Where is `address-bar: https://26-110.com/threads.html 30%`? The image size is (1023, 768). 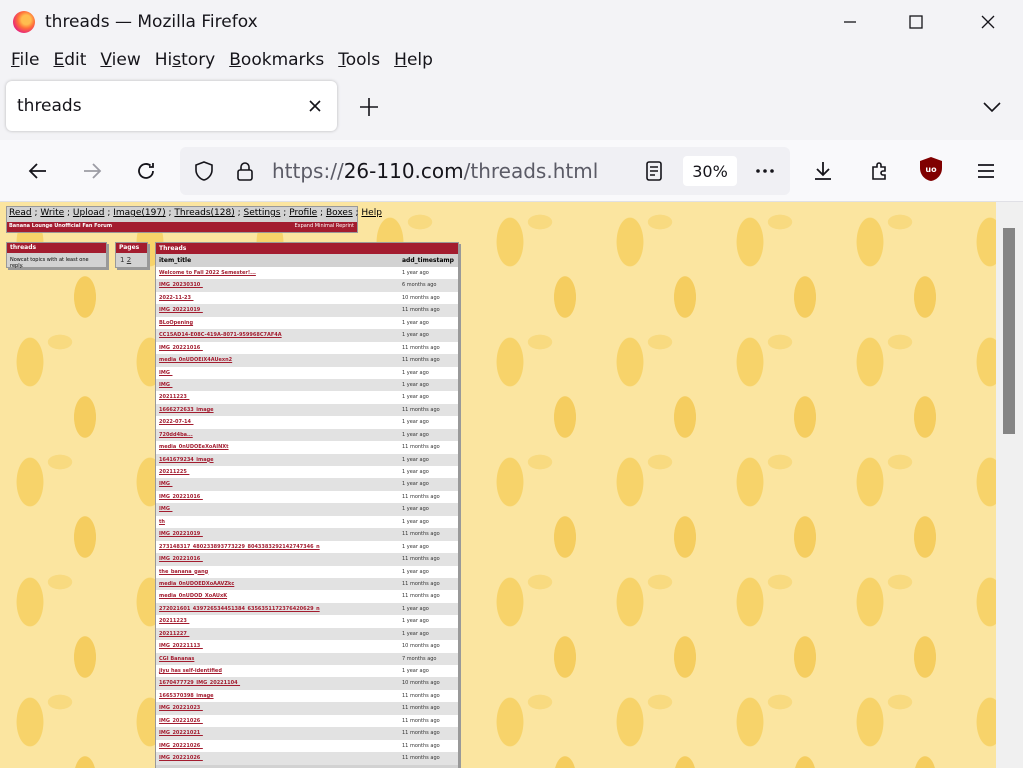
address-bar: https://26-110.com/threads.html 30% is located at coordinates (485, 171).